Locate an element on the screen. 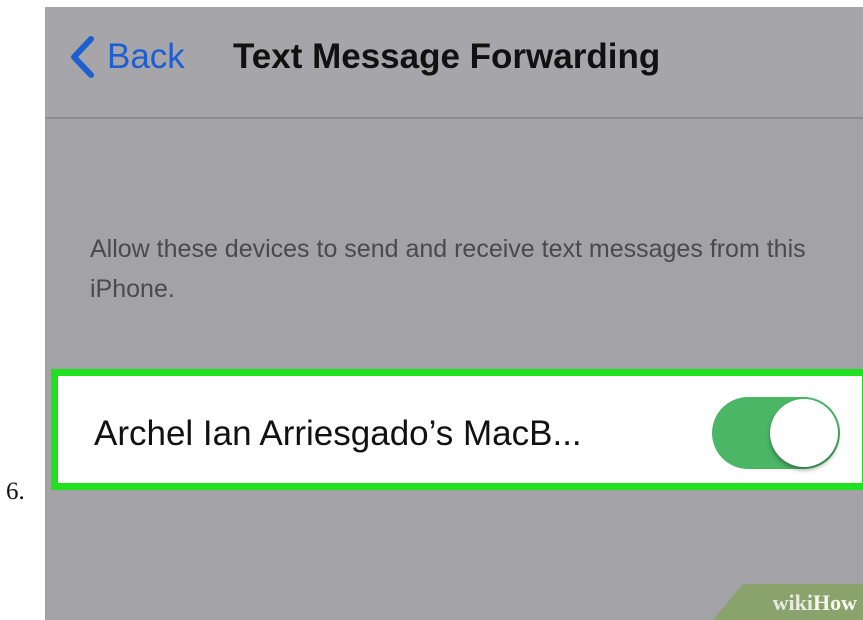 The height and width of the screenshot is (620, 863). back-button: Back is located at coordinates (127, 57).